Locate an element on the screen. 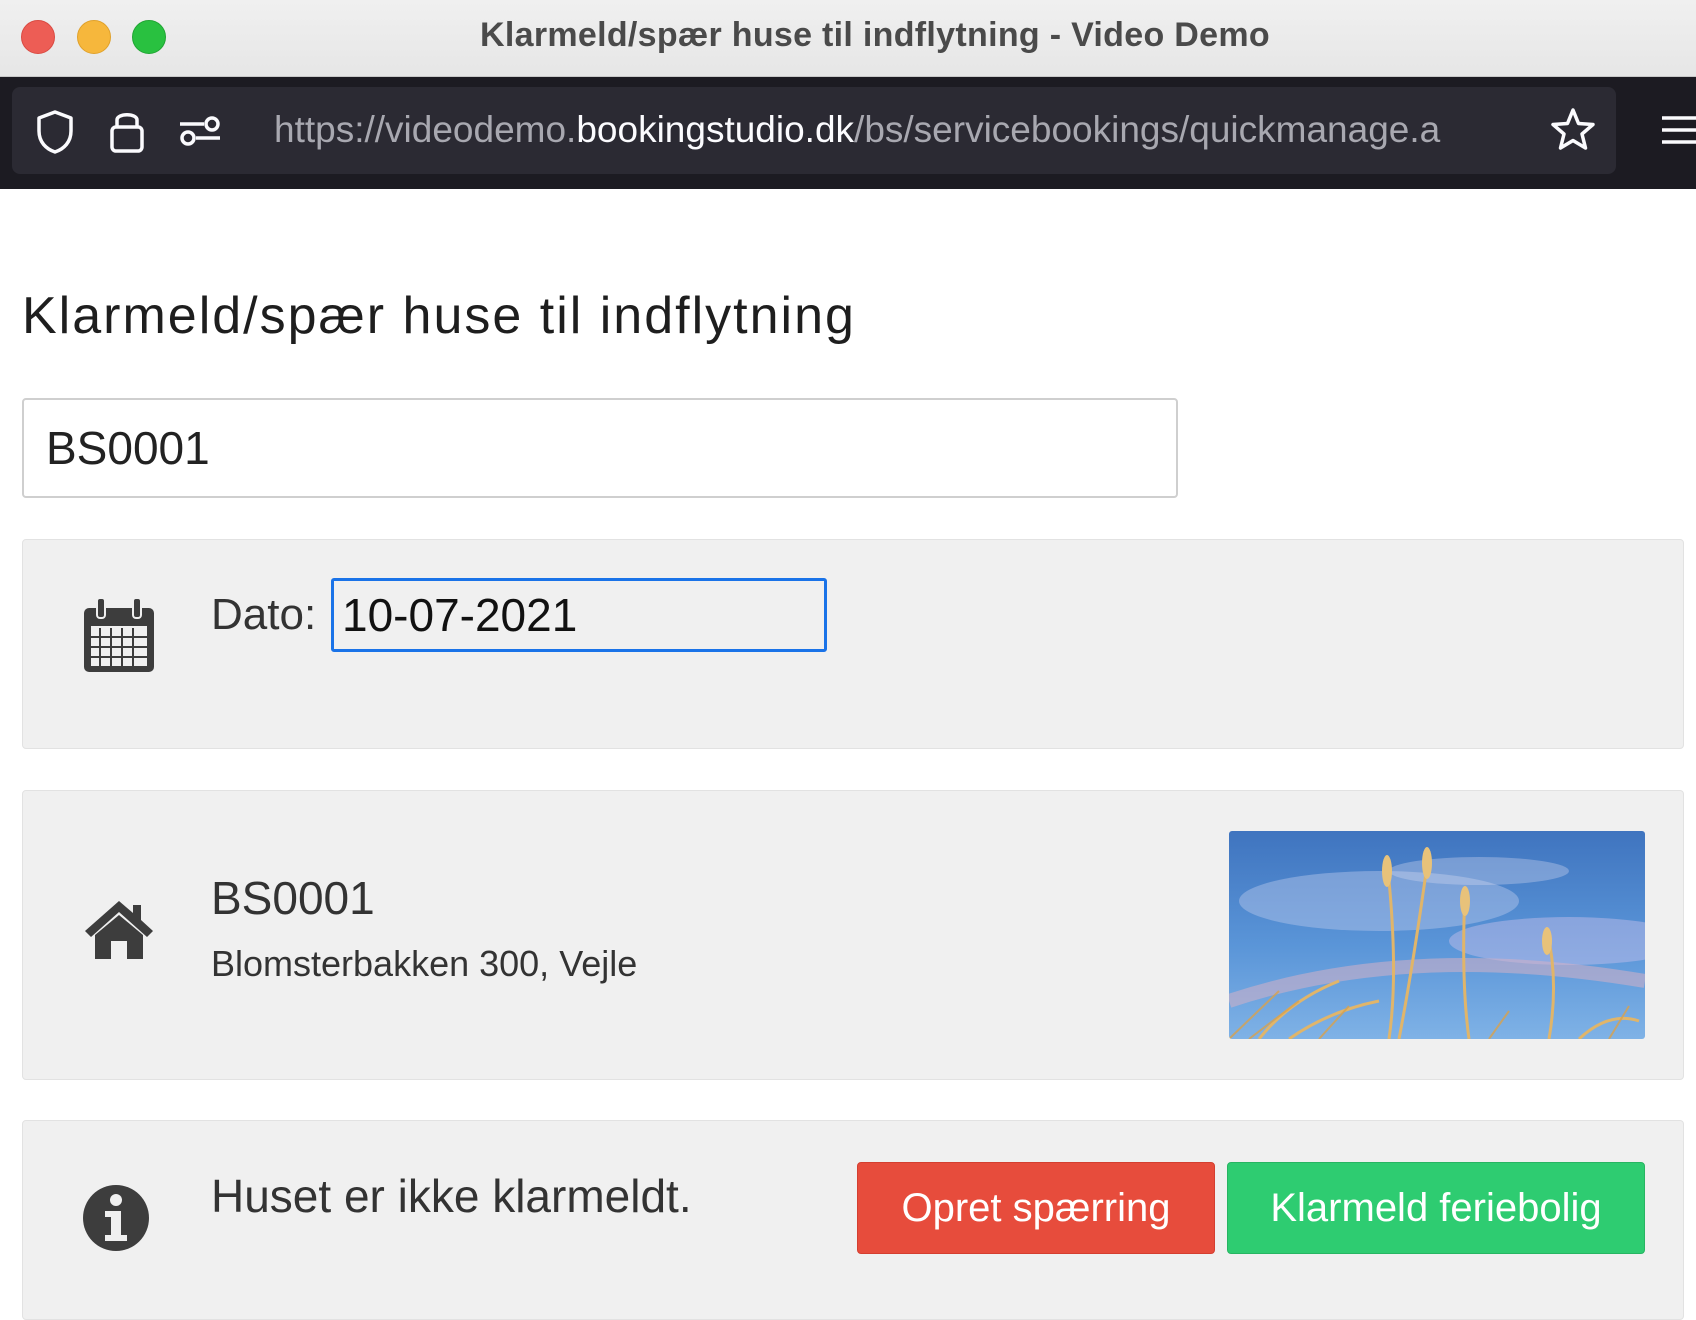 The height and width of the screenshot is (1320, 1696). info-icon is located at coordinates (116, 1220).